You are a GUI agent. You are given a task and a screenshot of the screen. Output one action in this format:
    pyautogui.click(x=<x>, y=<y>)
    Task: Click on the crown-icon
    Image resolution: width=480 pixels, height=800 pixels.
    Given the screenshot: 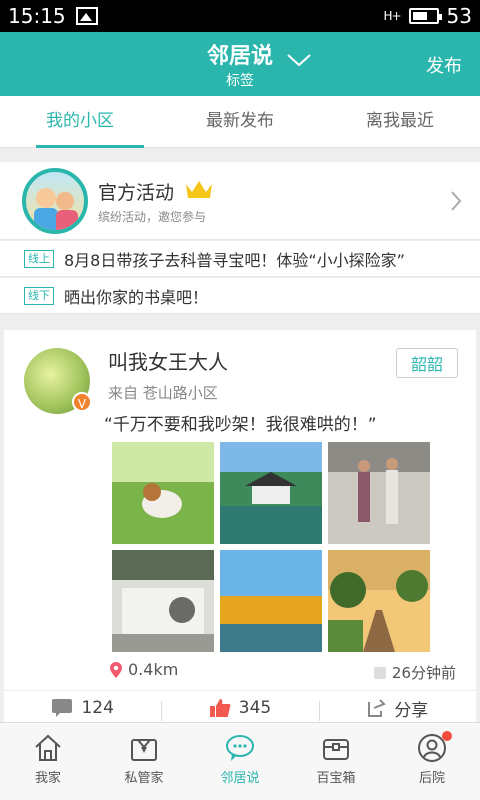 What is the action you would take?
    pyautogui.click(x=199, y=189)
    